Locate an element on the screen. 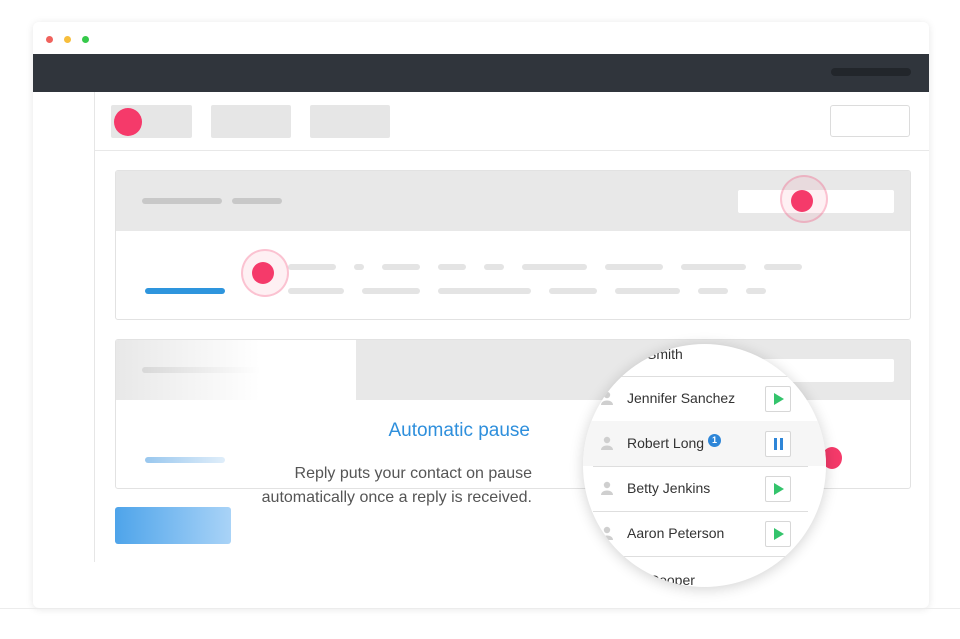  contact-name-wrapper: Robert Long 1 is located at coordinates (674, 443).